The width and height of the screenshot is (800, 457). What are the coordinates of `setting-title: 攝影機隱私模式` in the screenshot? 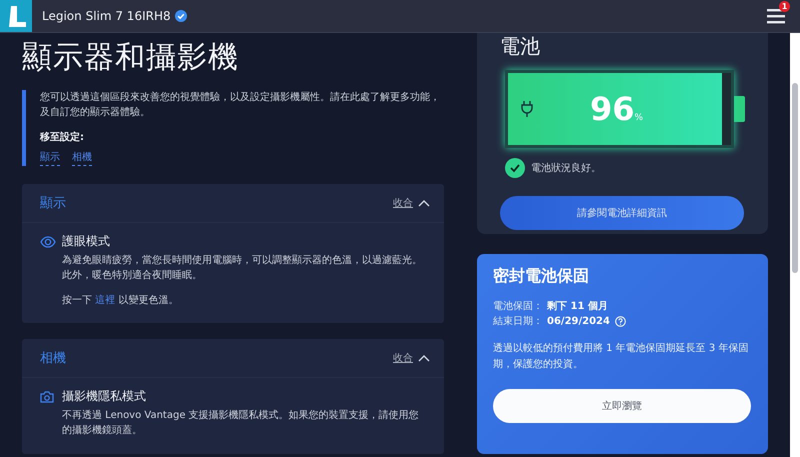 It's located at (104, 396).